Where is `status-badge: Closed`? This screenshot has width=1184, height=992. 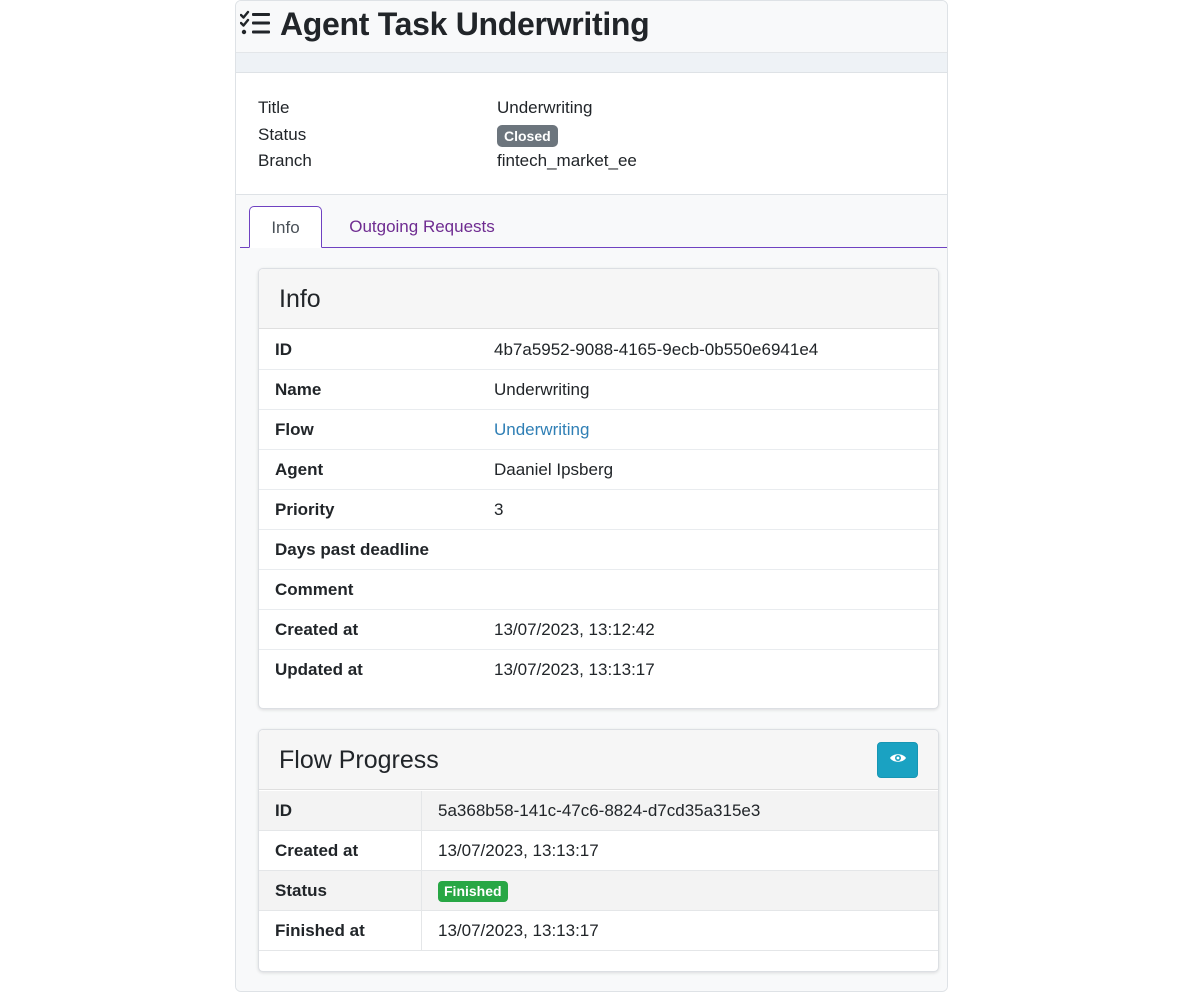
status-badge: Closed is located at coordinates (527, 135).